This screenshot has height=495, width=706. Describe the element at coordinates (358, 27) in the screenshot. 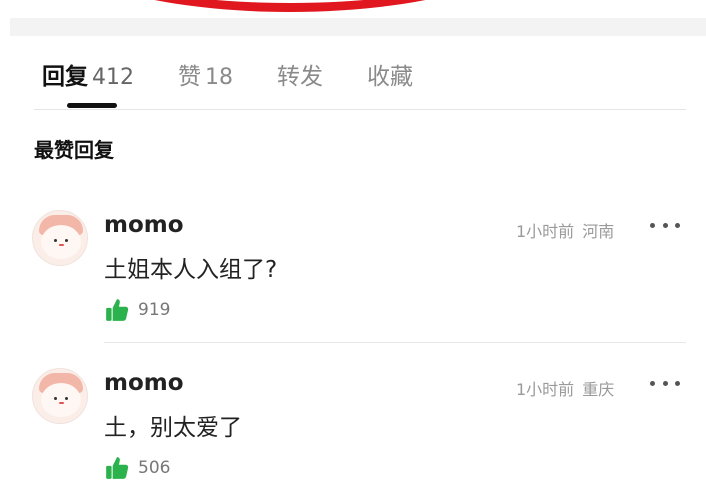

I see `section-divider` at that location.